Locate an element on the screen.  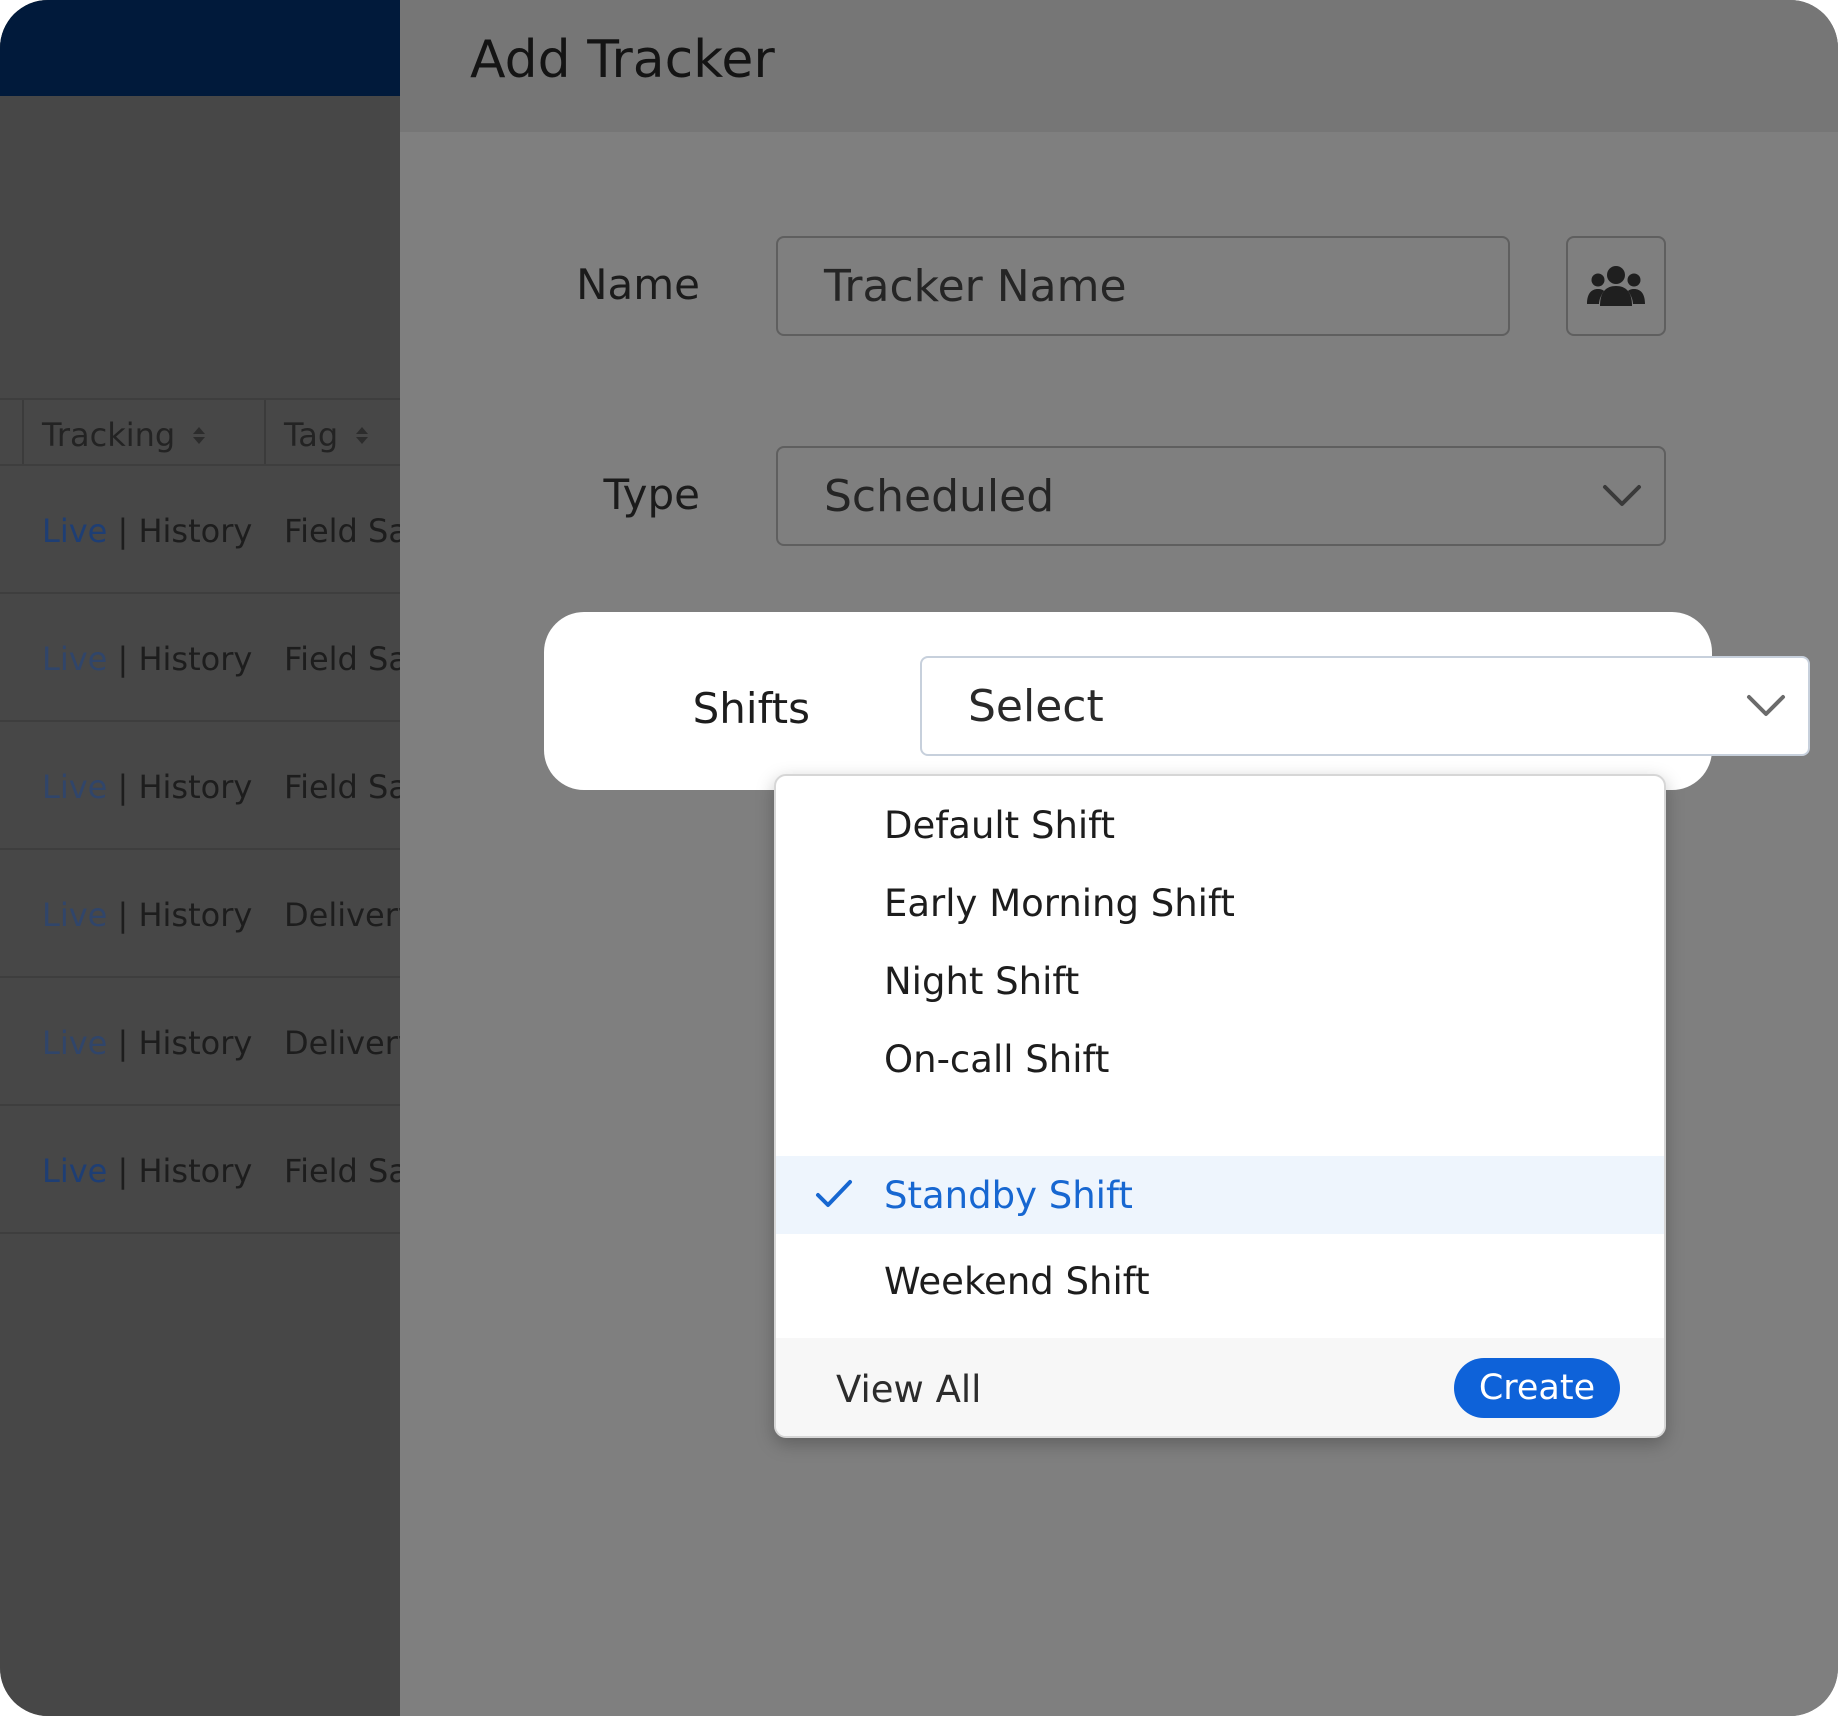
shift-option-early-morning: Early Morning Shift is located at coordinates (1220, 903).